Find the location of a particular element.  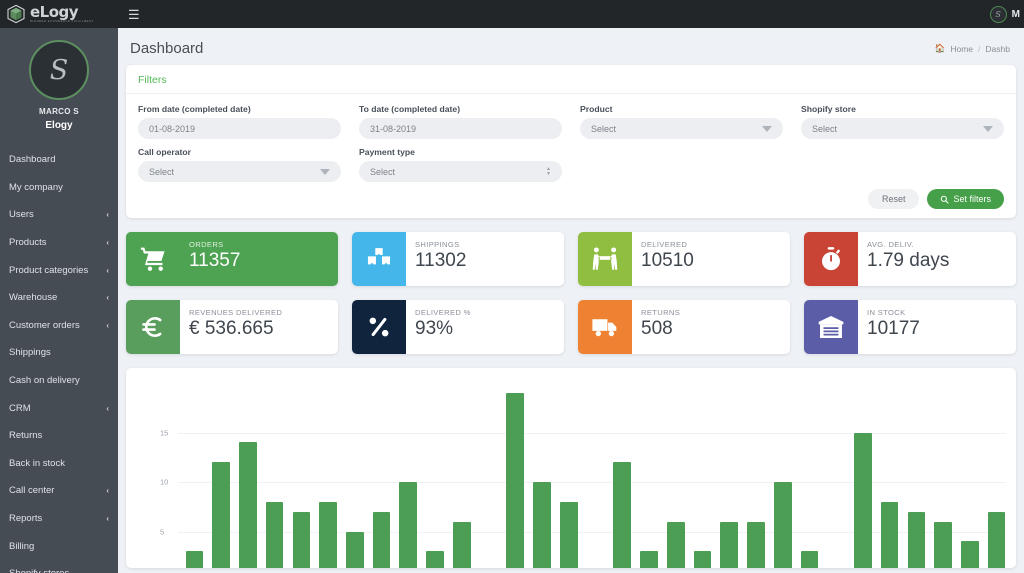

sidebar-item-crm: CRM ‹ is located at coordinates (59, 408).